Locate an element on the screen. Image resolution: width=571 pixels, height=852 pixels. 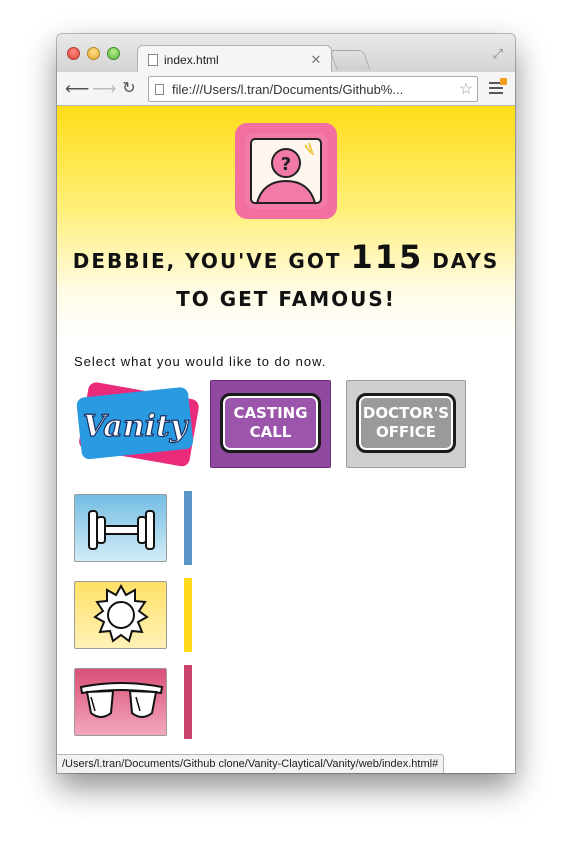
profile-avatar: ? is located at coordinates (286, 171).